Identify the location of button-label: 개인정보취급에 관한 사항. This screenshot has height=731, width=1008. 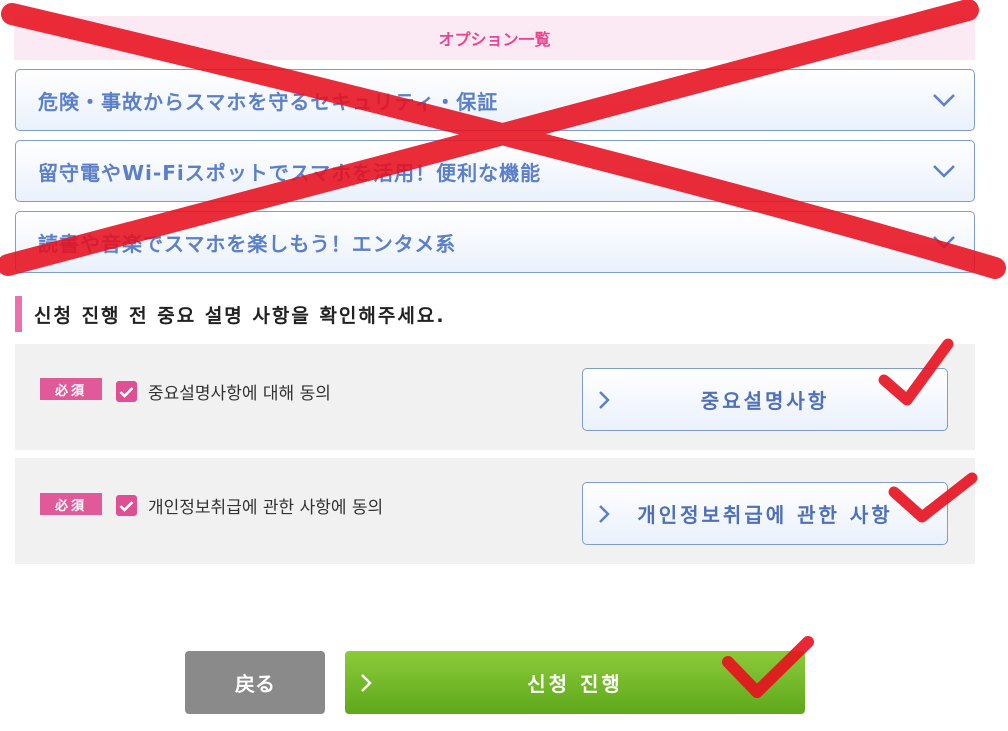
(765, 515).